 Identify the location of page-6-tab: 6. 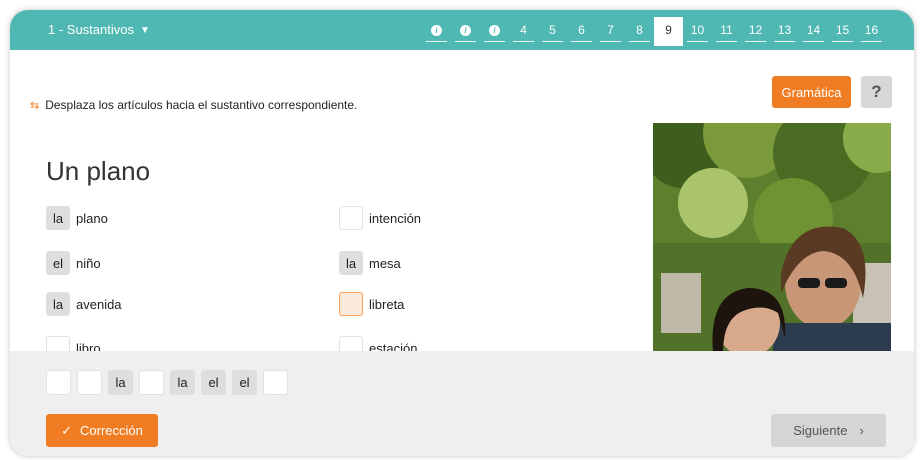
(581, 31).